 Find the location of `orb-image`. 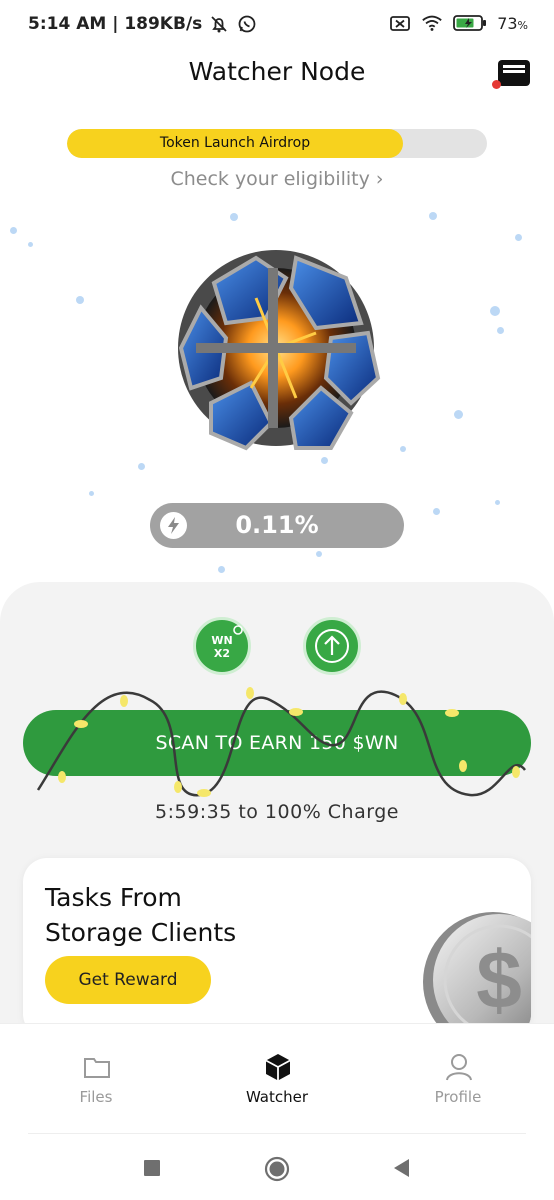

orb-image is located at coordinates (279, 350).